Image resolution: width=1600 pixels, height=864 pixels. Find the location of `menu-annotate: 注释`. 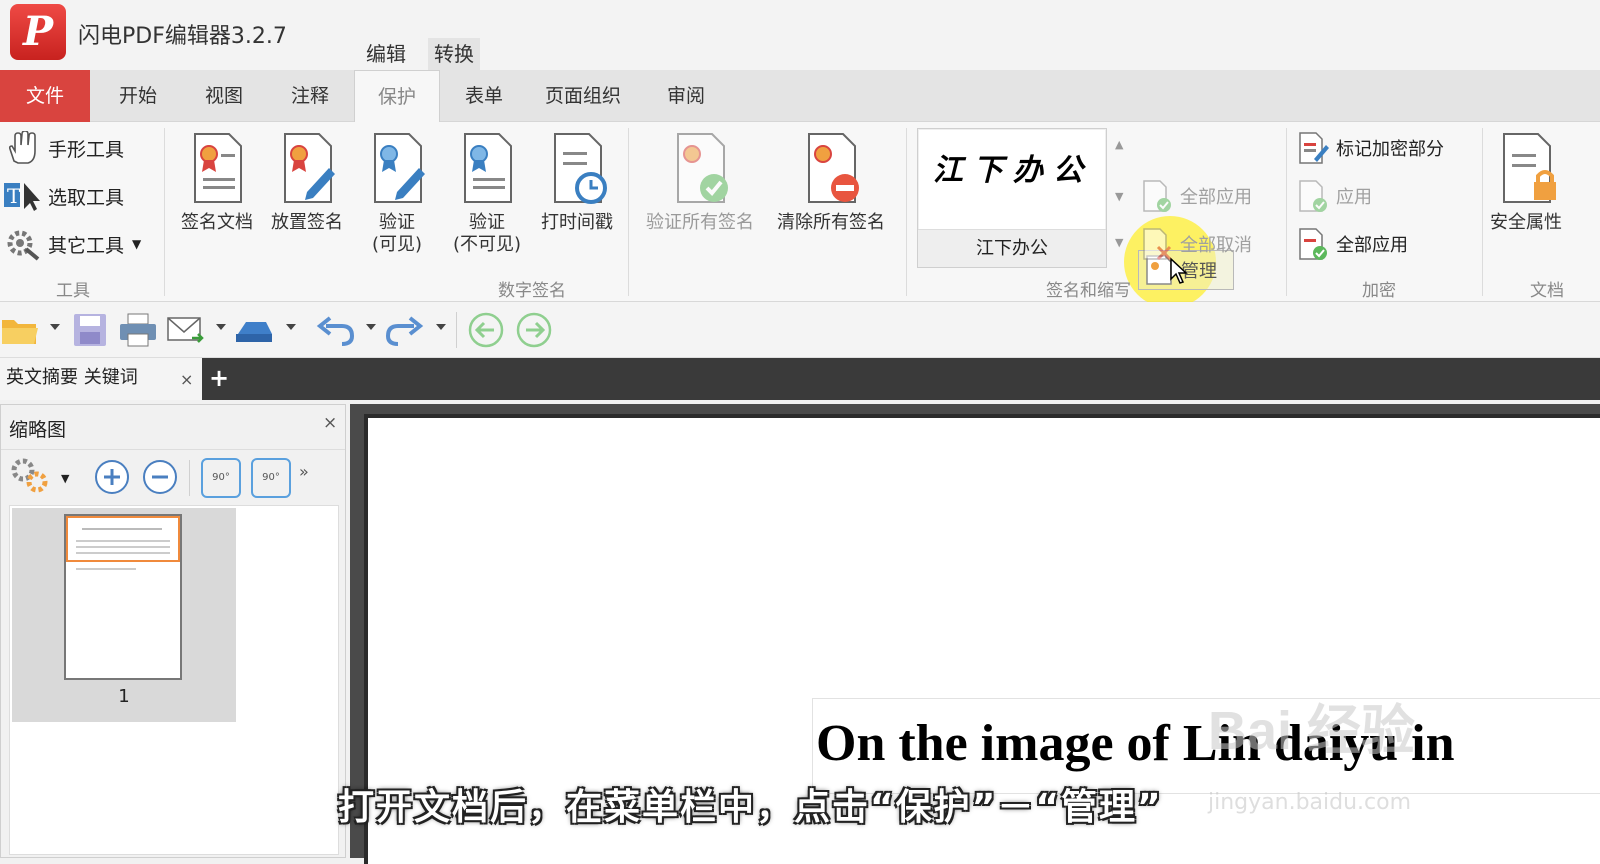

menu-annotate: 注释 is located at coordinates (310, 96).